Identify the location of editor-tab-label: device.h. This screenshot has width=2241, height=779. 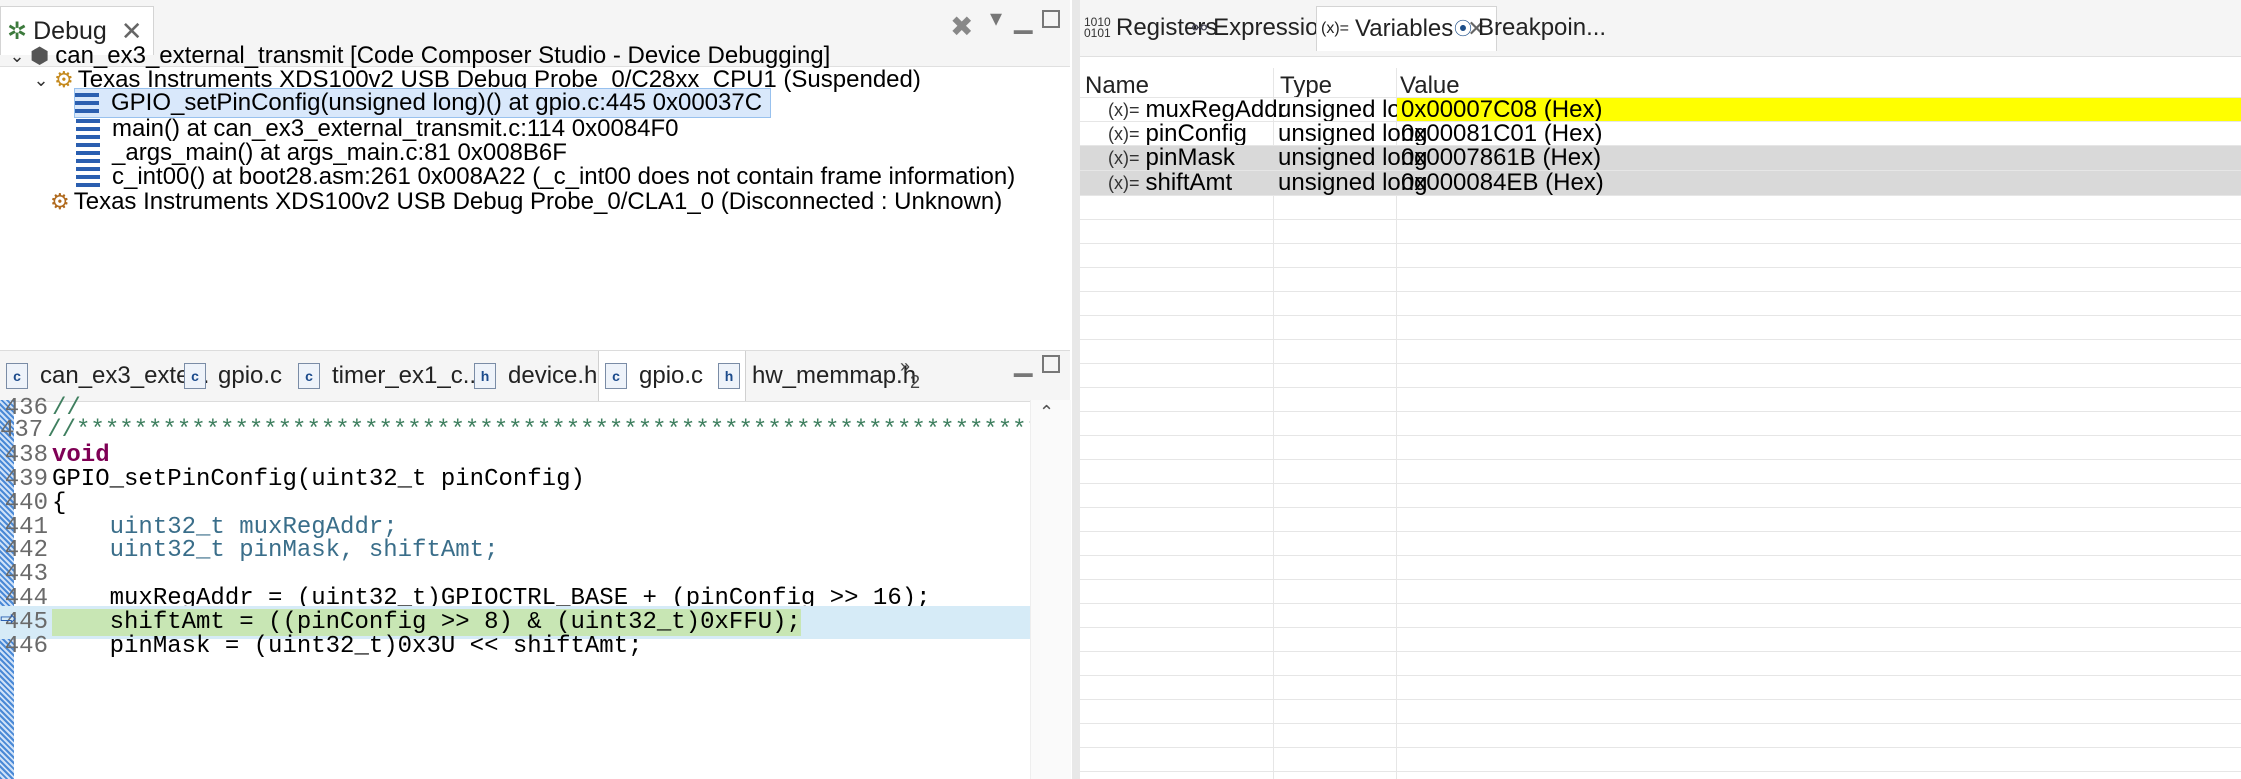
(553, 375).